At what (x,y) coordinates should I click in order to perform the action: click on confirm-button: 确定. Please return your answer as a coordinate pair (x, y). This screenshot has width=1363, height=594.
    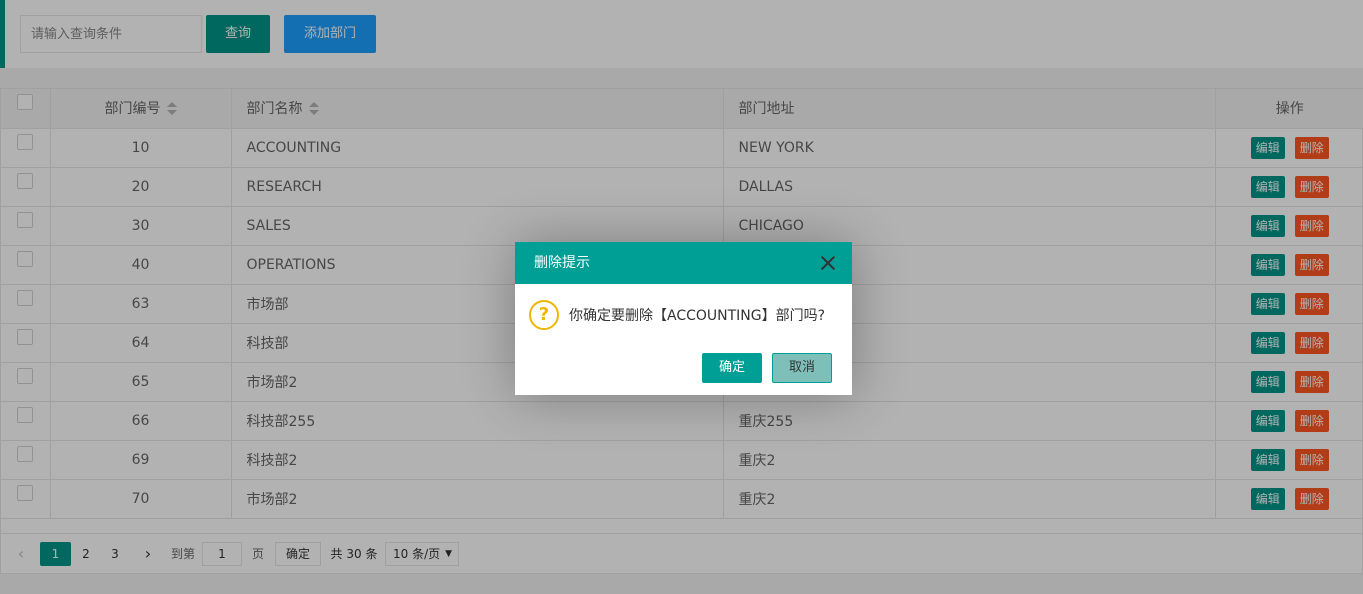
    Looking at the image, I should click on (732, 368).